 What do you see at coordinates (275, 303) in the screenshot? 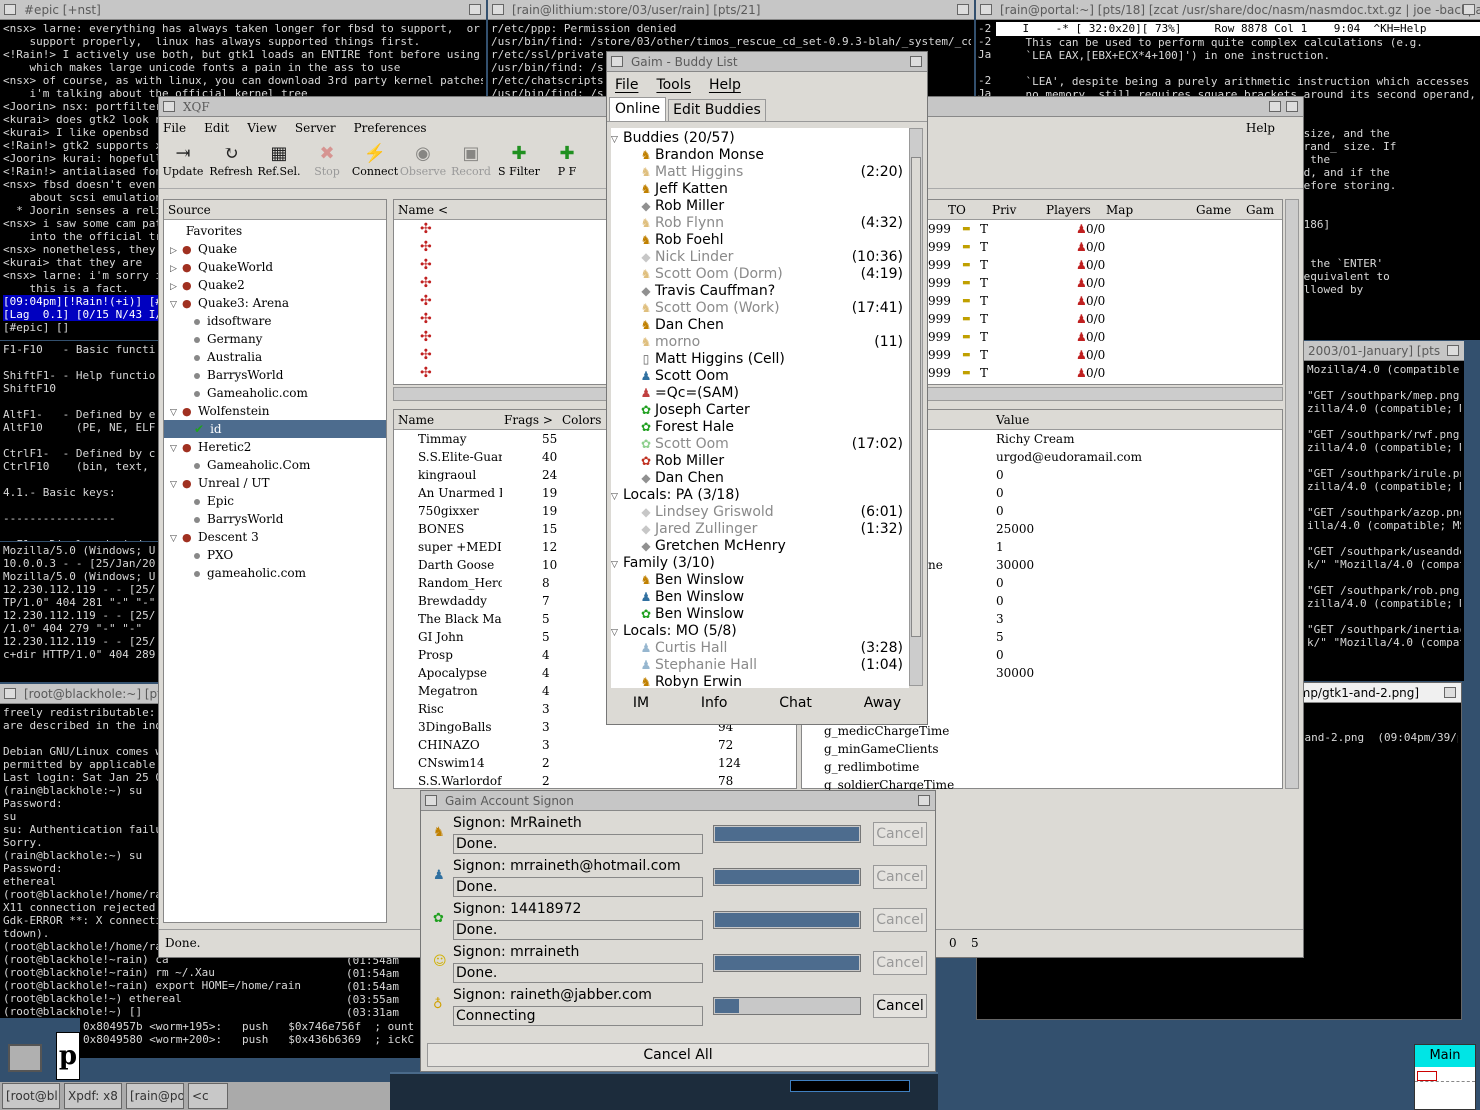
I see `tree-item: ▽ ● Quake3: Arena` at bounding box center [275, 303].